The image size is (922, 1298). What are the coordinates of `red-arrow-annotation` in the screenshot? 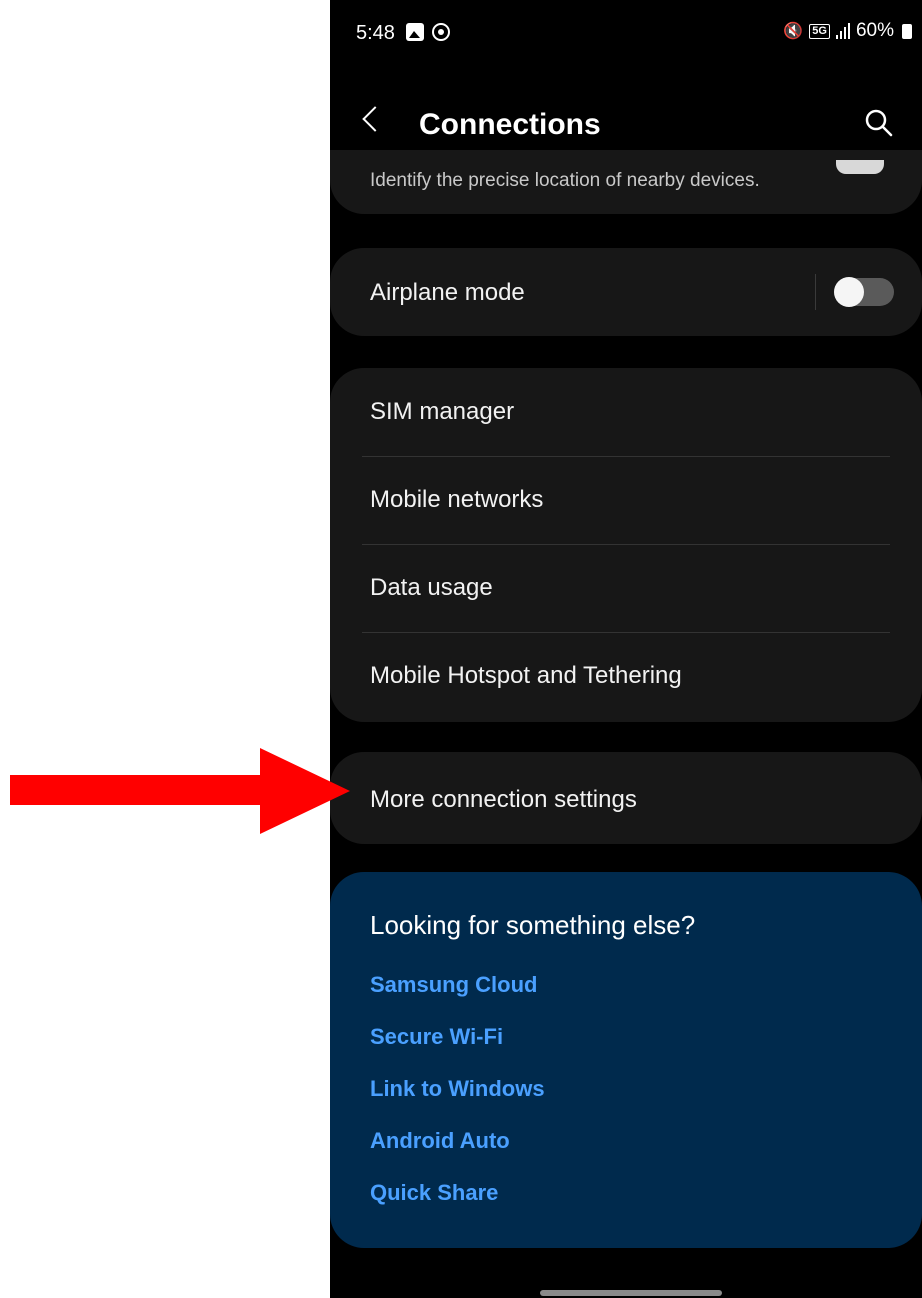 It's located at (180, 791).